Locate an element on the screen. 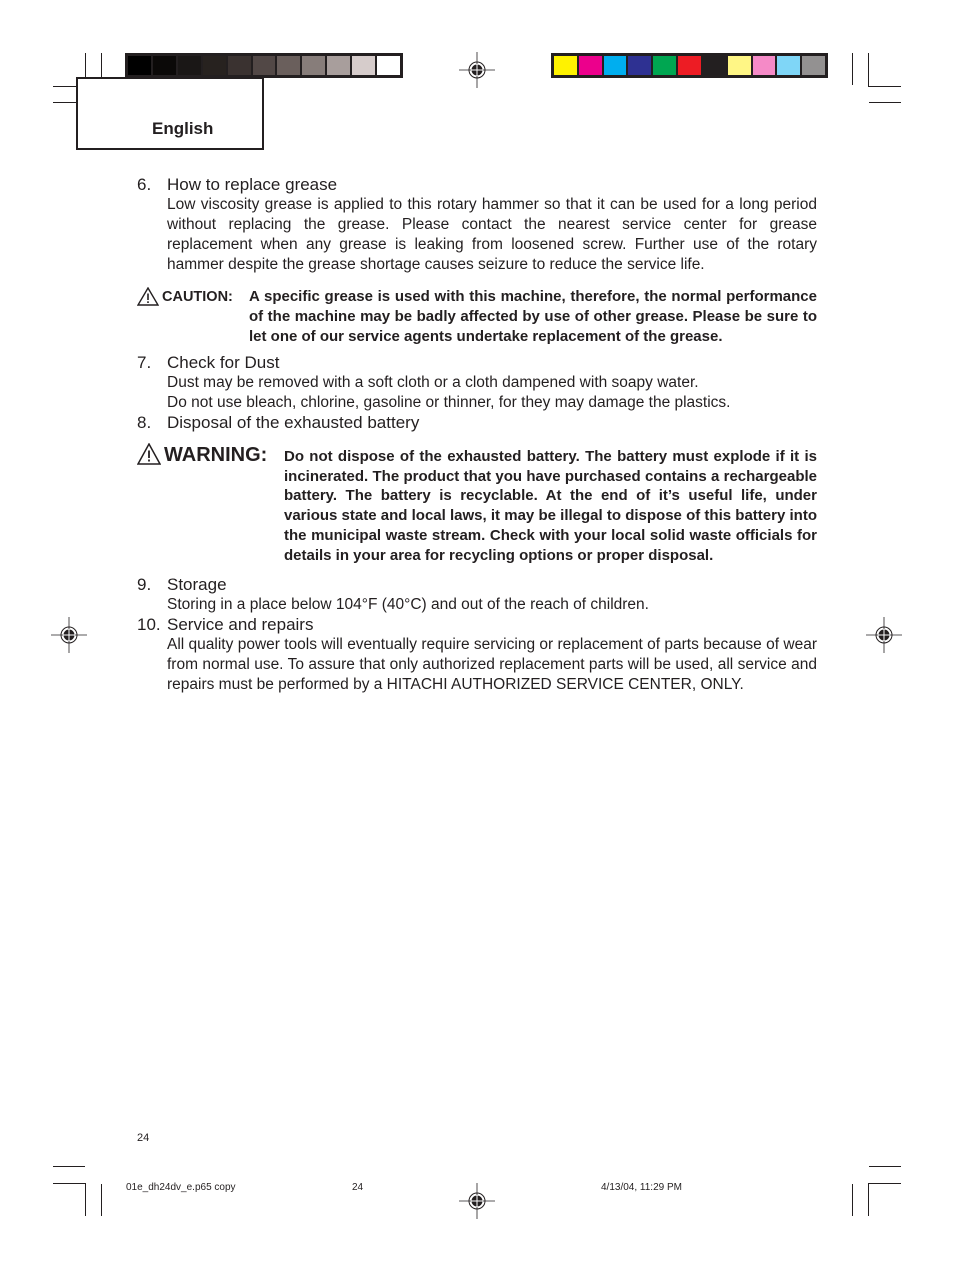 This screenshot has height=1270, width=954. page-number: 24 is located at coordinates (143, 1138).